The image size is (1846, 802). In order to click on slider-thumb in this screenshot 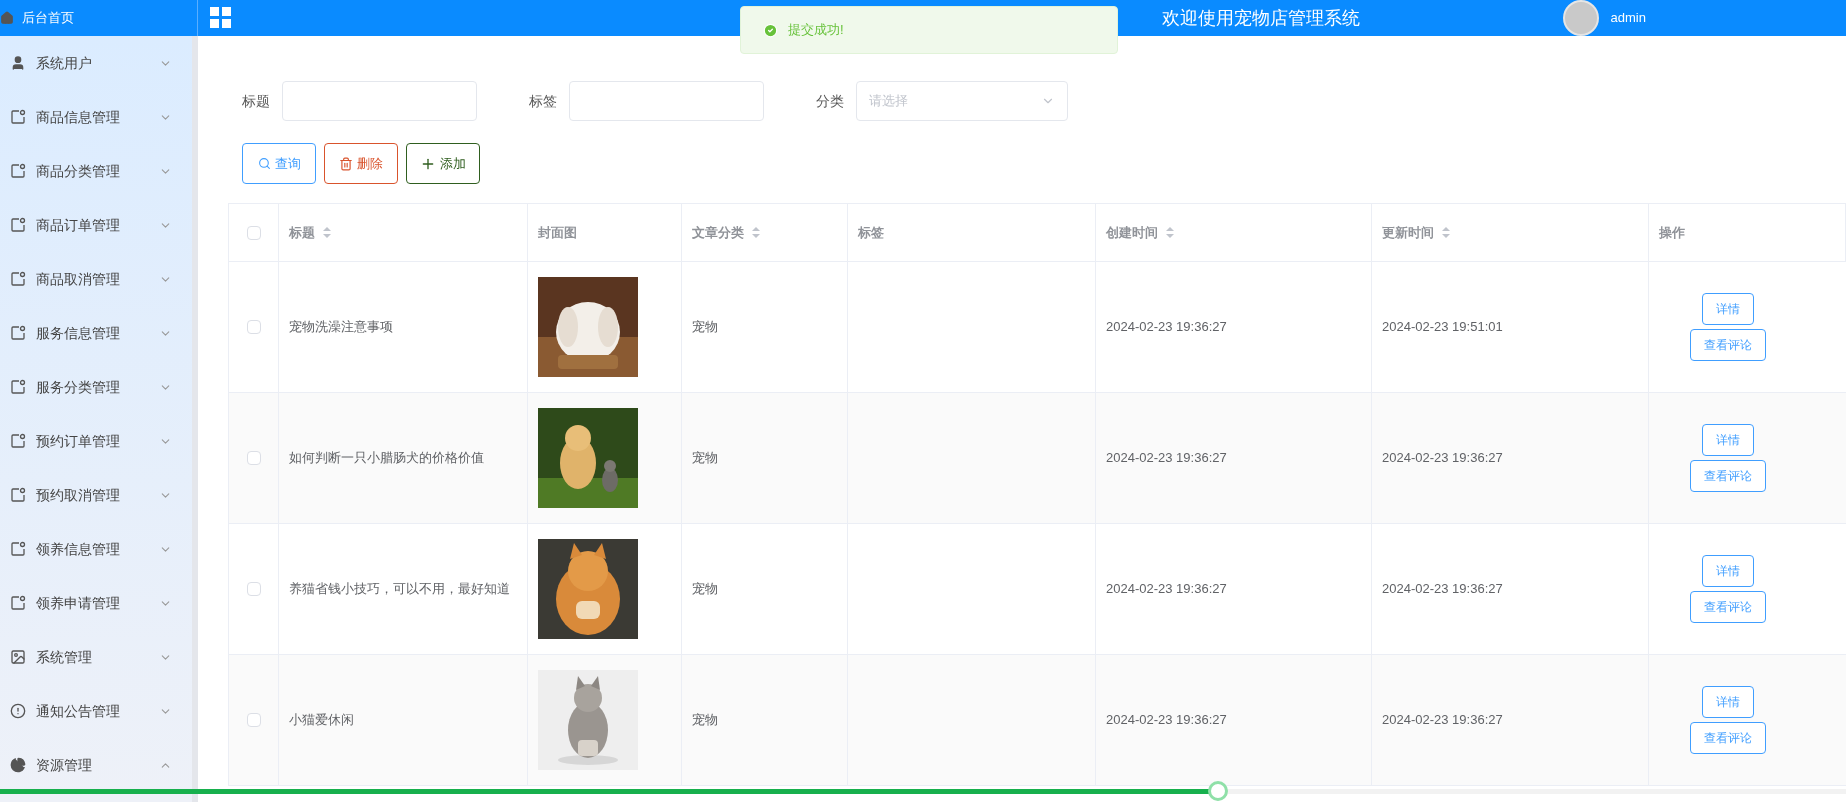, I will do `click(1218, 791)`.